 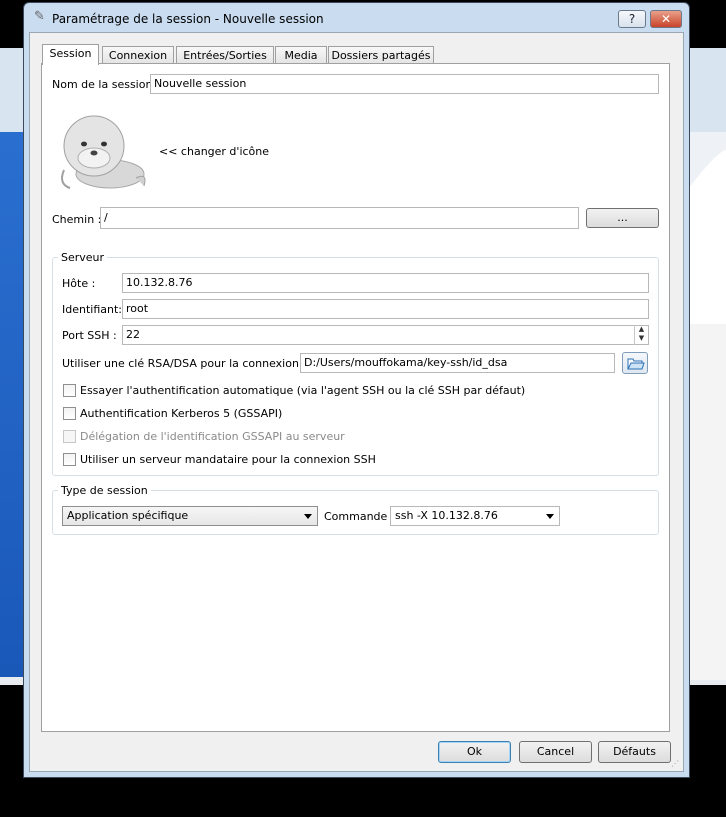 What do you see at coordinates (225, 55) in the screenshot?
I see `tab-entrees-sorties: Entrées/Sorties` at bounding box center [225, 55].